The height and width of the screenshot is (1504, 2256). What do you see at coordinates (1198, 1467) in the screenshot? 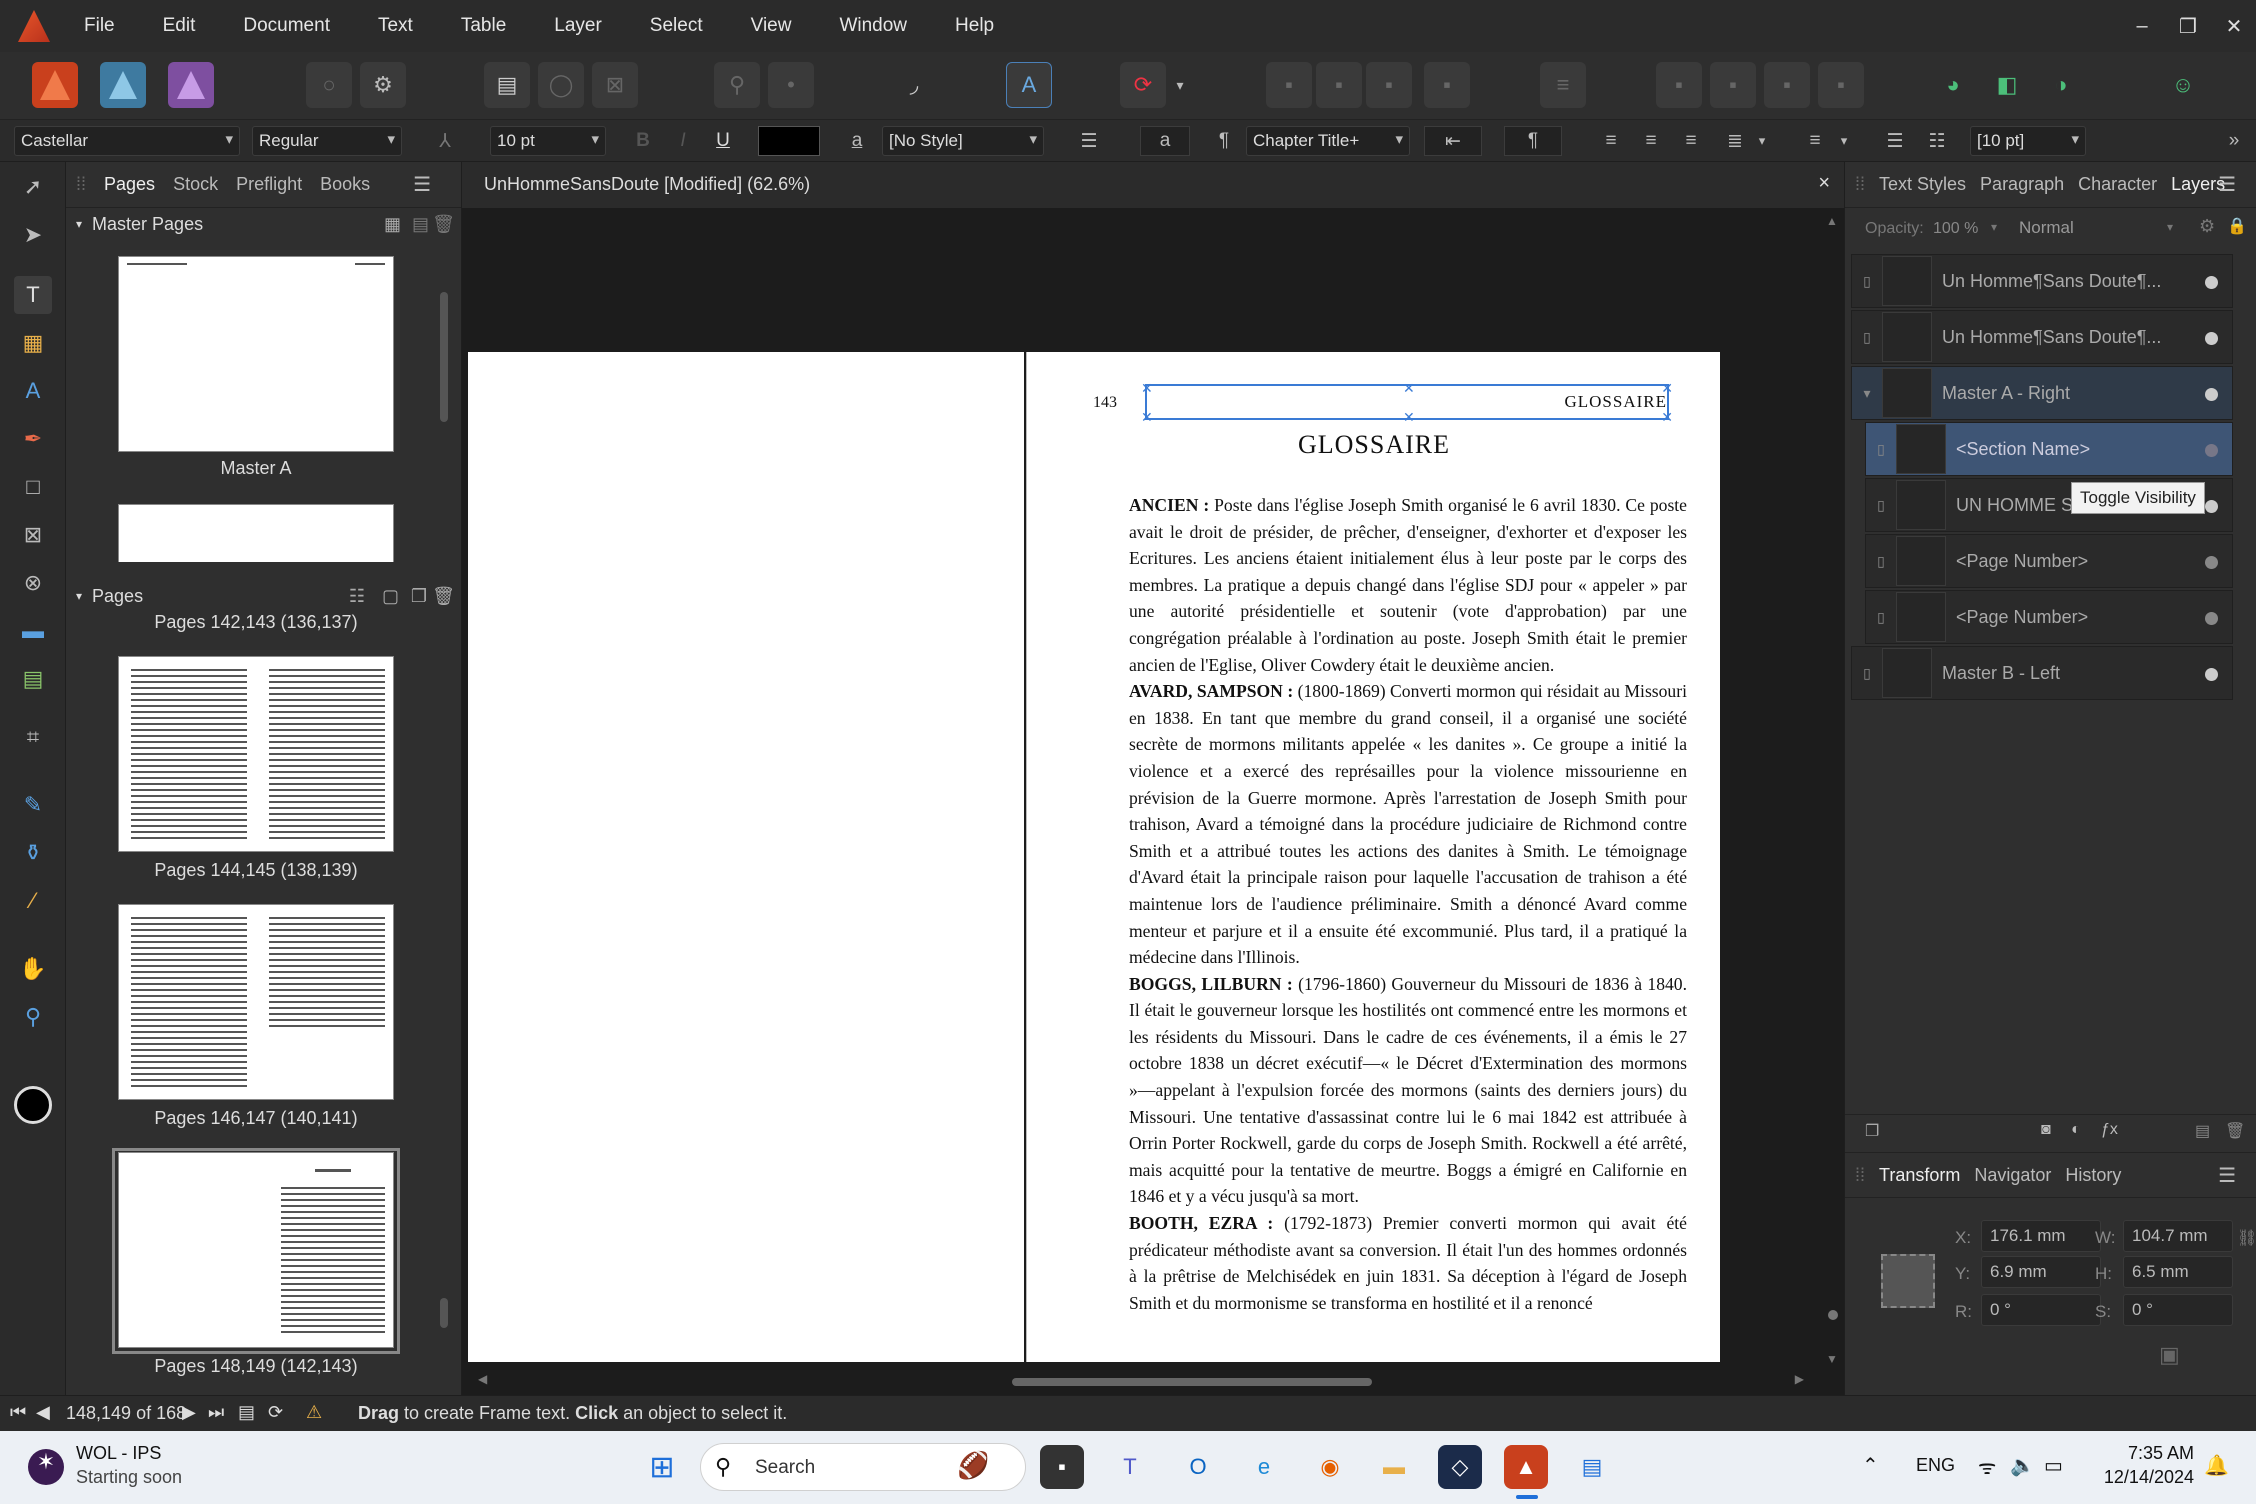
I see `outlook-icon: O` at bounding box center [1198, 1467].